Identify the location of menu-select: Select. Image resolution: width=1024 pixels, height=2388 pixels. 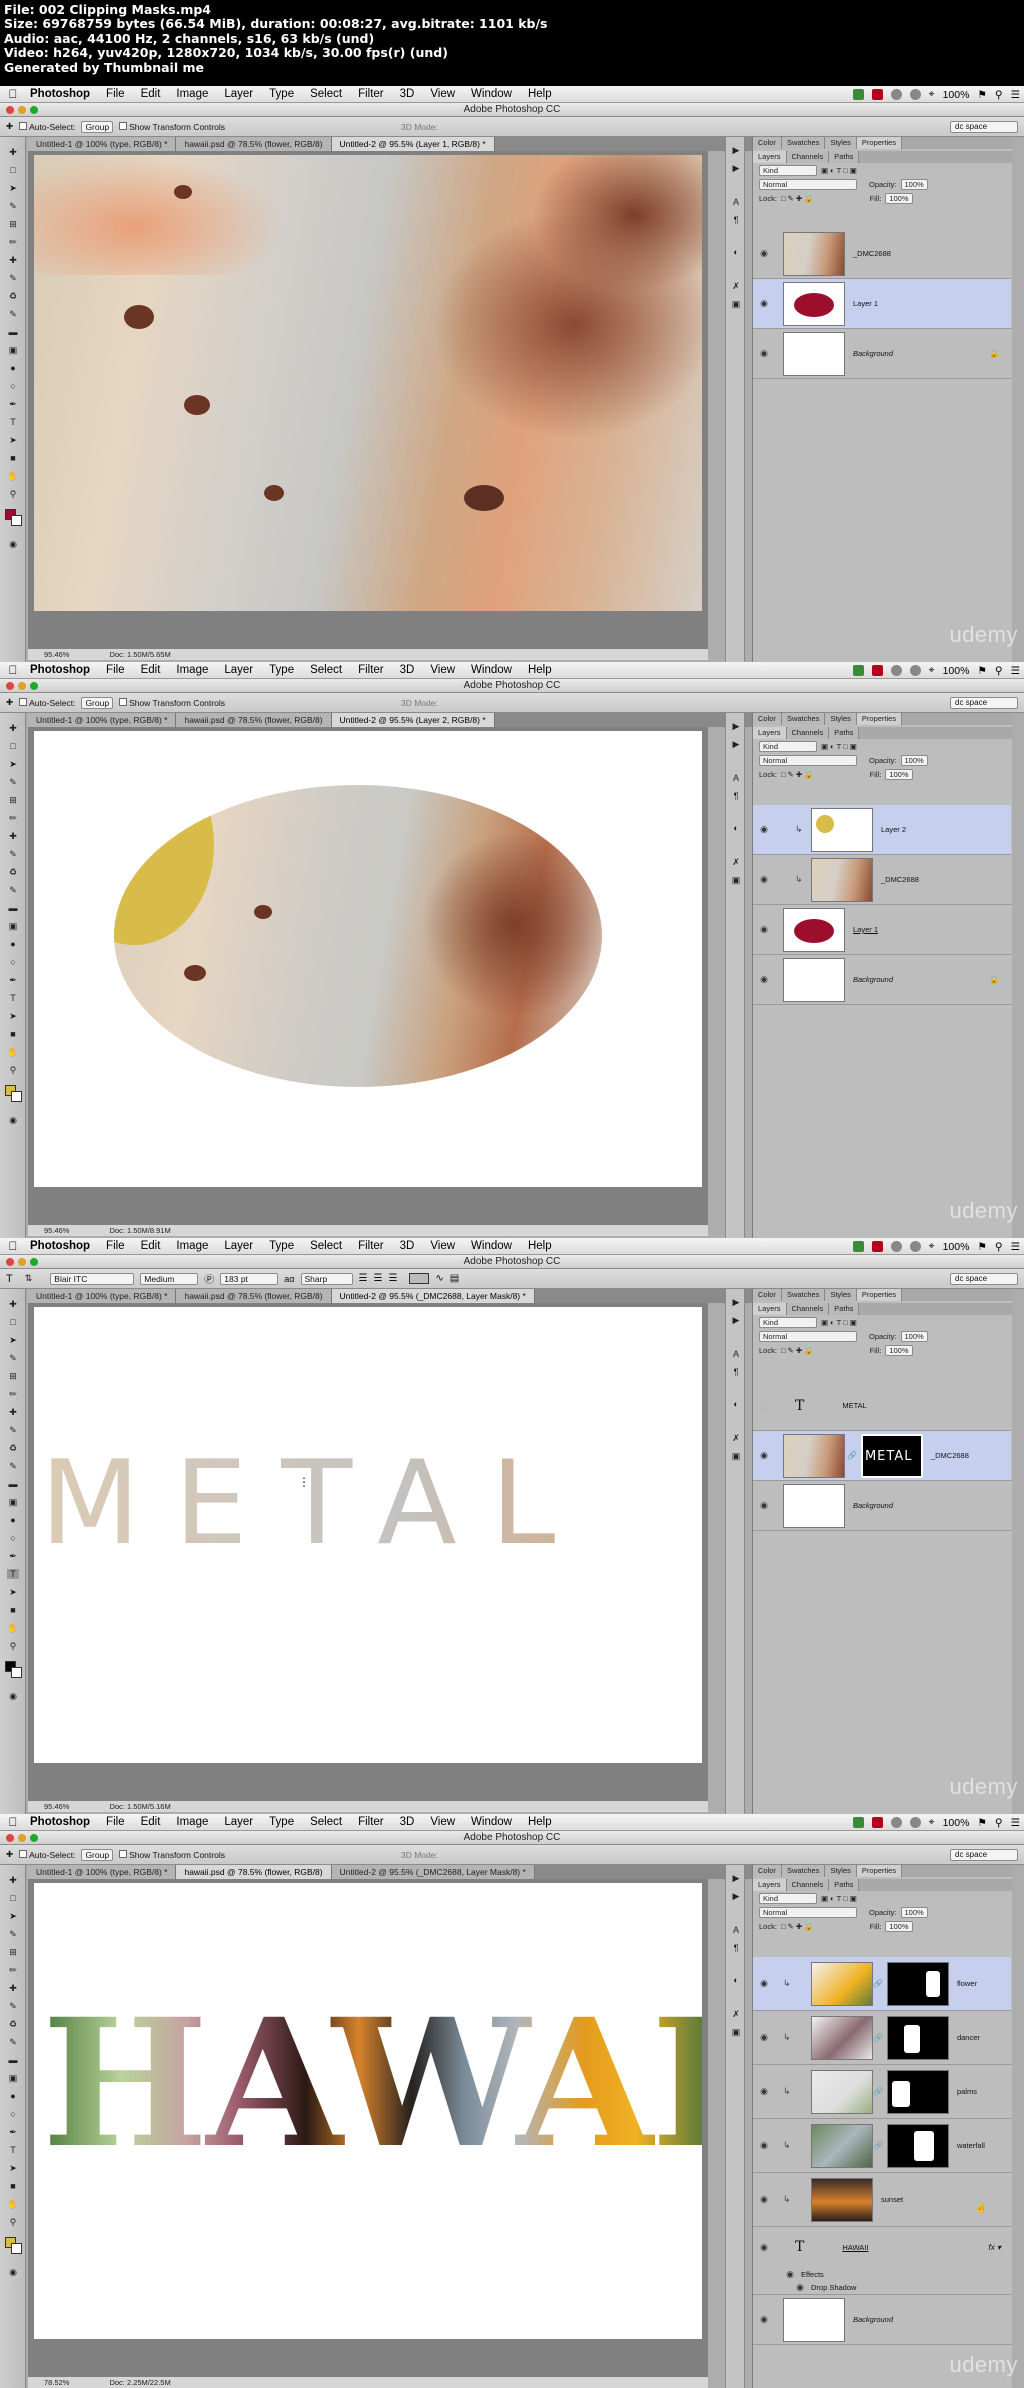
(326, 1822).